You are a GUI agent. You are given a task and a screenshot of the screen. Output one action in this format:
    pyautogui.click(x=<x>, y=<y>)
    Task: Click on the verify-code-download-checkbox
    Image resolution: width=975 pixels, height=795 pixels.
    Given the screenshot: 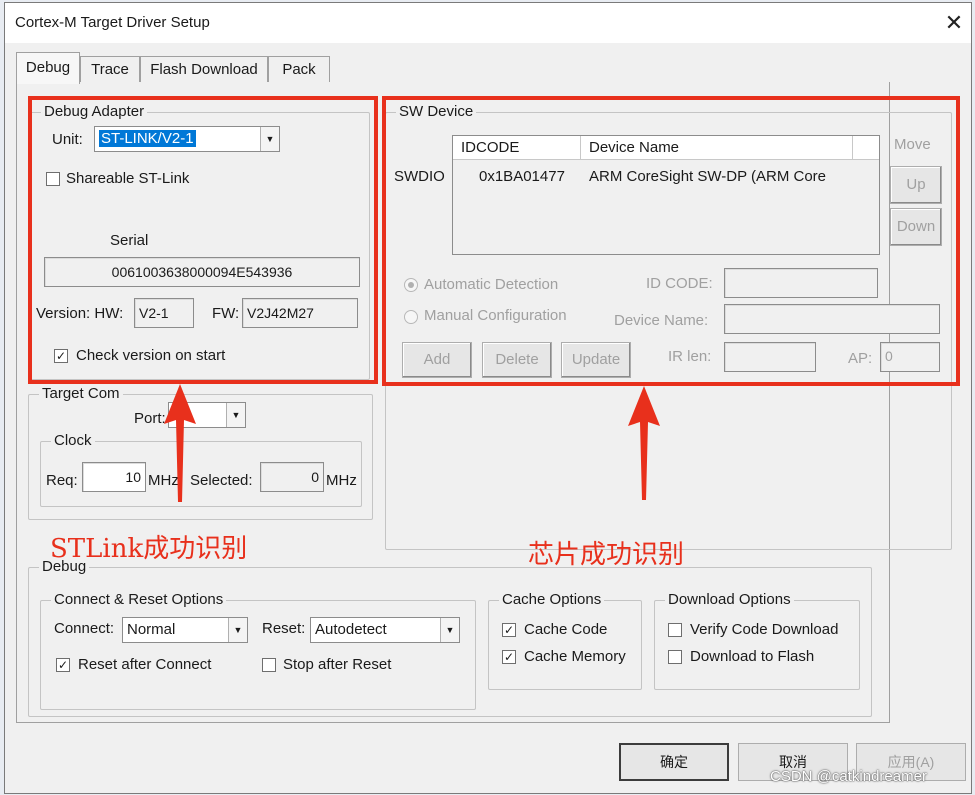 What is the action you would take?
    pyautogui.click(x=675, y=630)
    